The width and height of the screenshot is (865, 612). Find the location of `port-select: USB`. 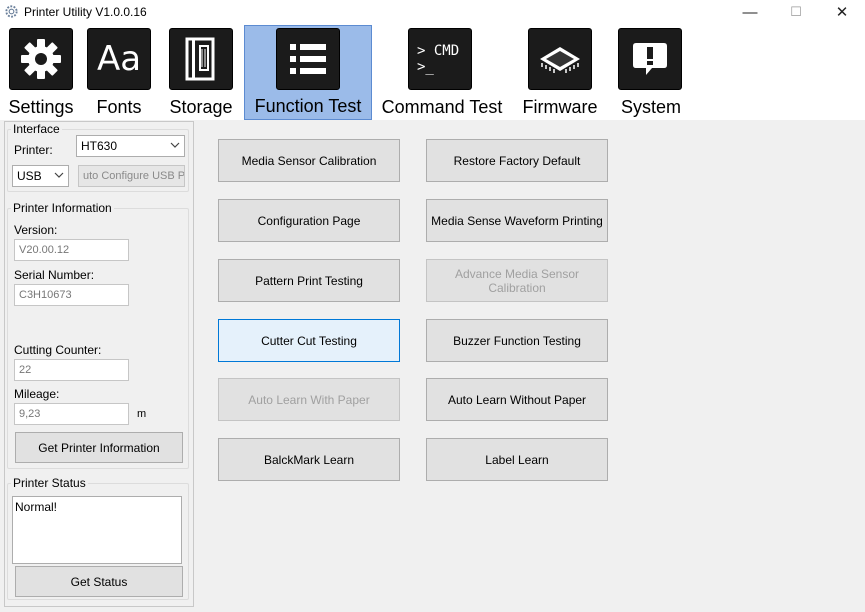

port-select: USB is located at coordinates (40, 176).